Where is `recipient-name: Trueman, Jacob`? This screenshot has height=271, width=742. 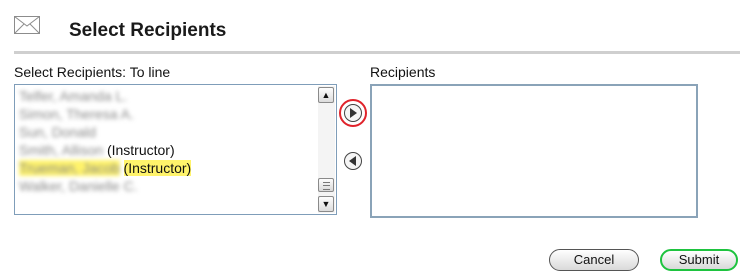 recipient-name: Trueman, Jacob is located at coordinates (69, 168).